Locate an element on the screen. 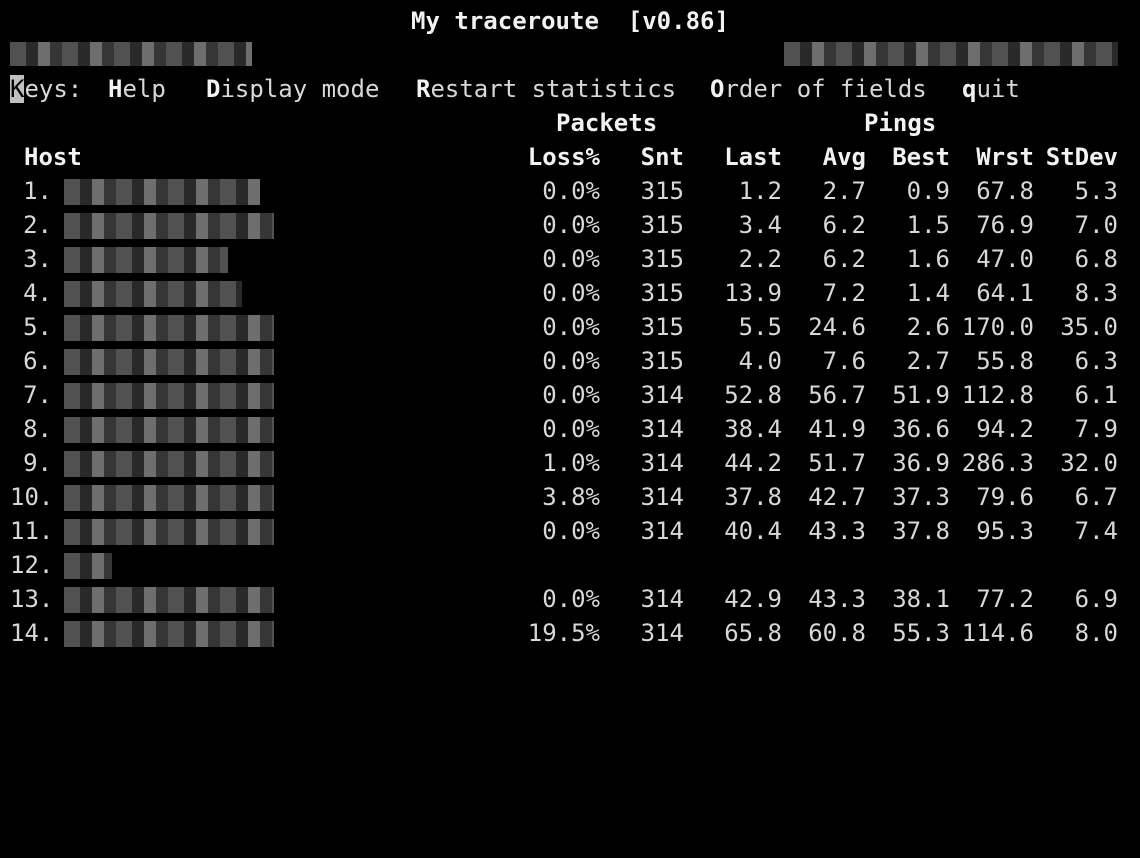 This screenshot has width=1140, height=858. hop-number: 11. is located at coordinates (32, 531).